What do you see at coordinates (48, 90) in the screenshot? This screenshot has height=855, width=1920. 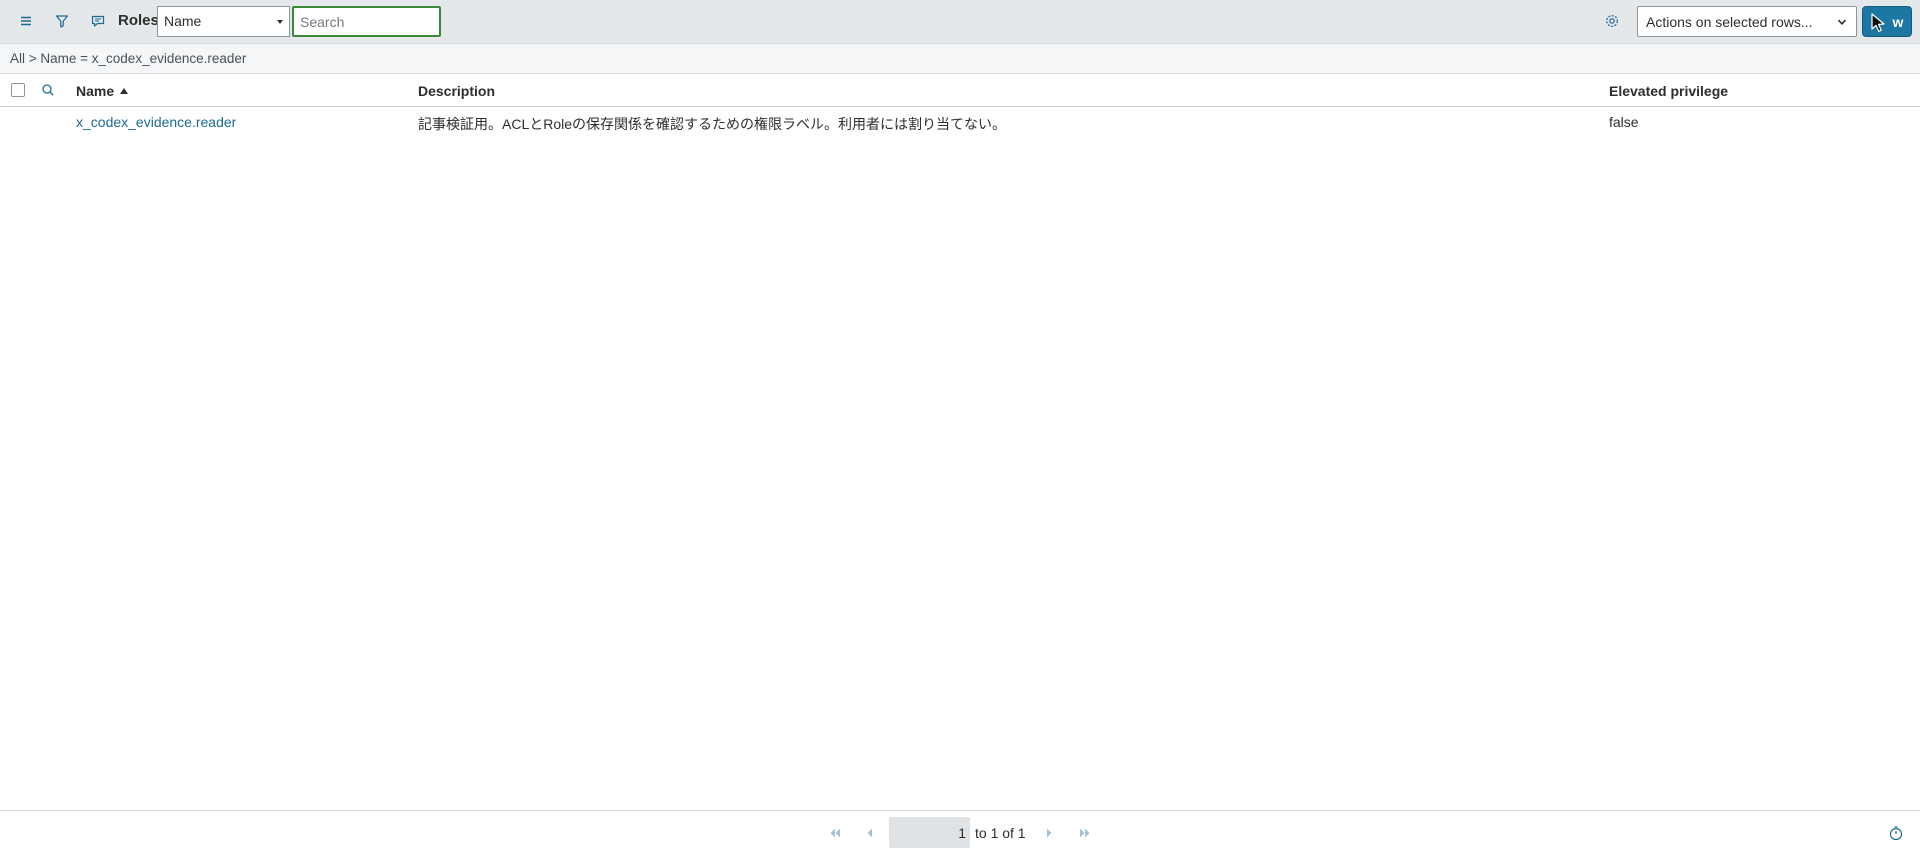 I see `search-icon` at bounding box center [48, 90].